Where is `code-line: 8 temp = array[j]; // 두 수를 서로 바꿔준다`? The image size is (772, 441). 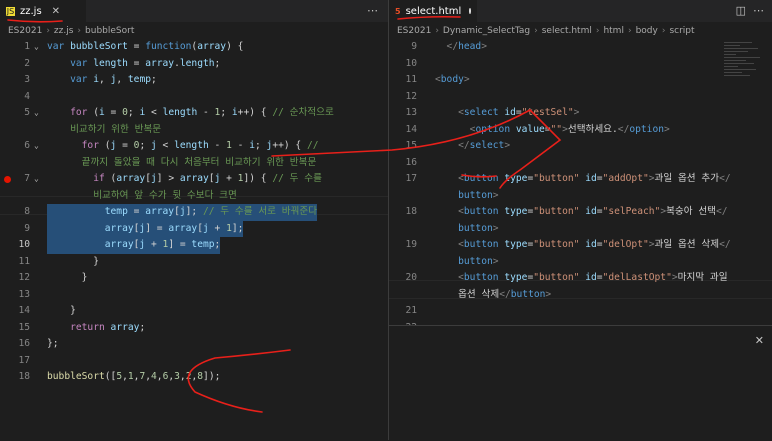
code-line: 8 temp = array[j]; // 두 수를 서로 바꿔준다 is located at coordinates (194, 212).